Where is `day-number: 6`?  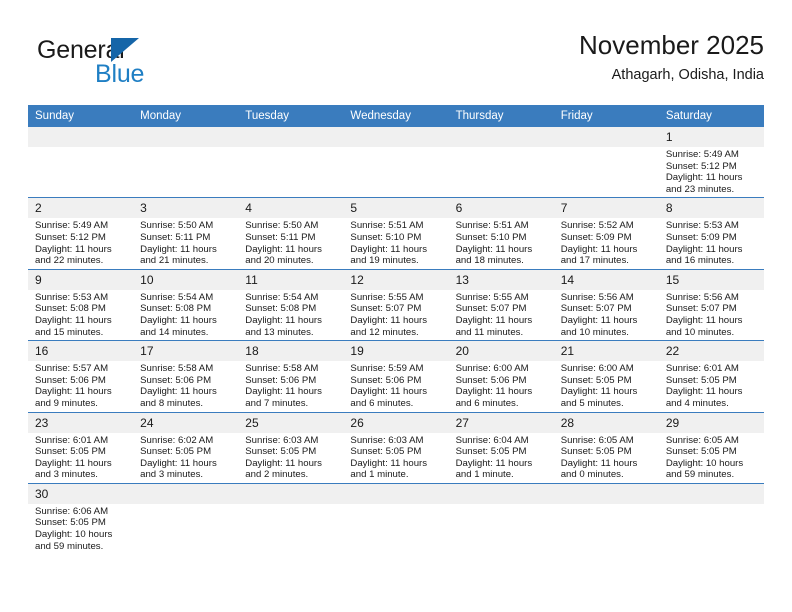 day-number: 6 is located at coordinates (501, 208).